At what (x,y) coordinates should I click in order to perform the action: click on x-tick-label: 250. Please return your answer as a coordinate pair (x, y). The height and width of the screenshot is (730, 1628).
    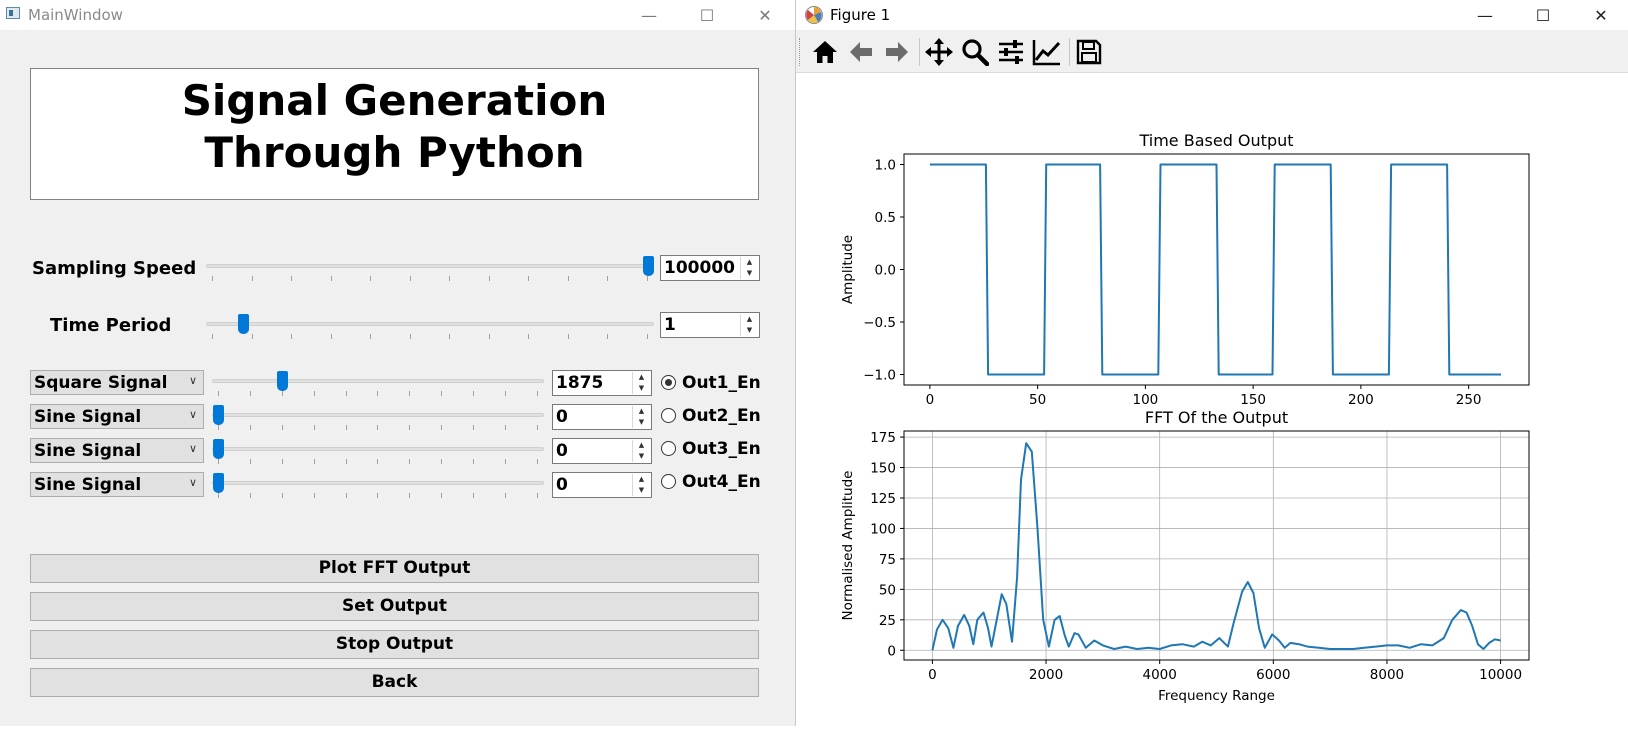
    Looking at the image, I should click on (1469, 400).